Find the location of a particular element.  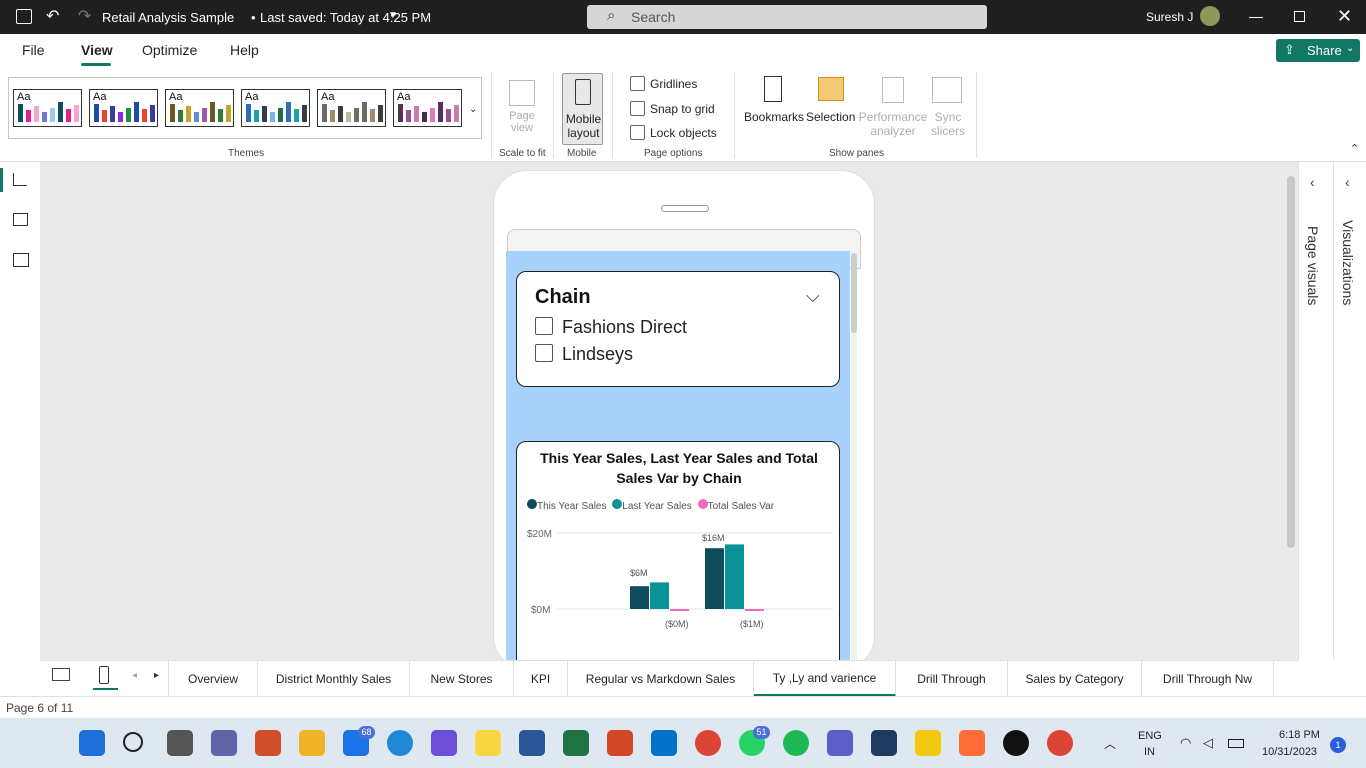

maximize-icon is located at coordinates (1299, 16).